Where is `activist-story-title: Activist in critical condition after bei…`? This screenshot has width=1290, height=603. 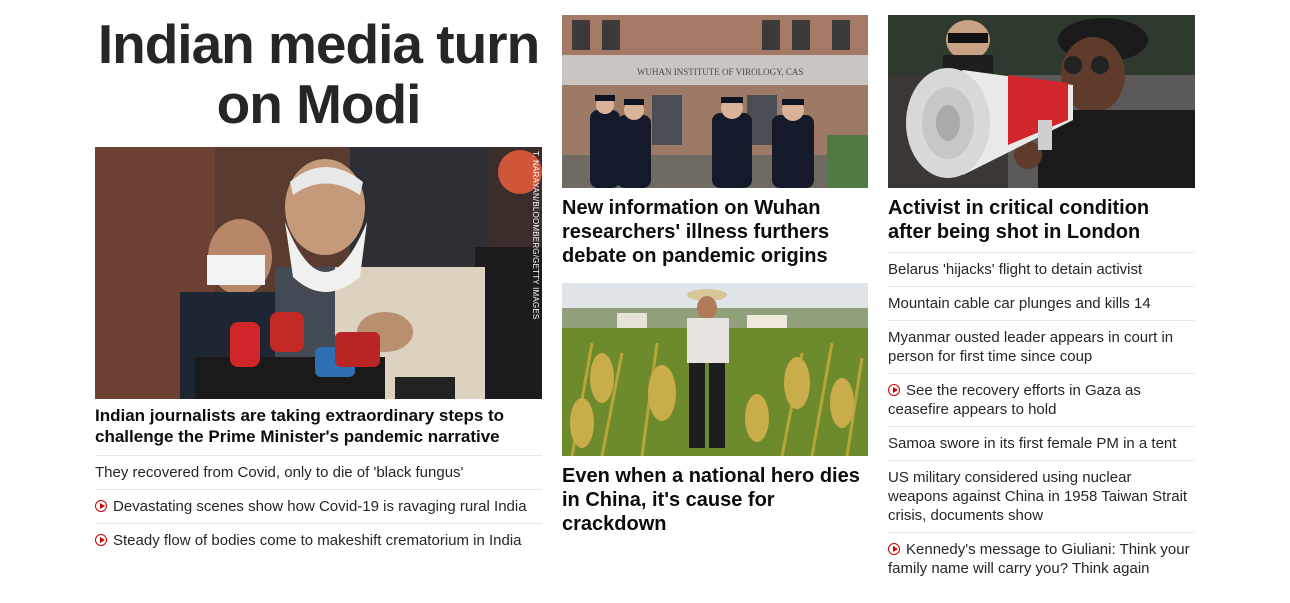 activist-story-title: Activist in critical condition after bei… is located at coordinates (1041, 220).